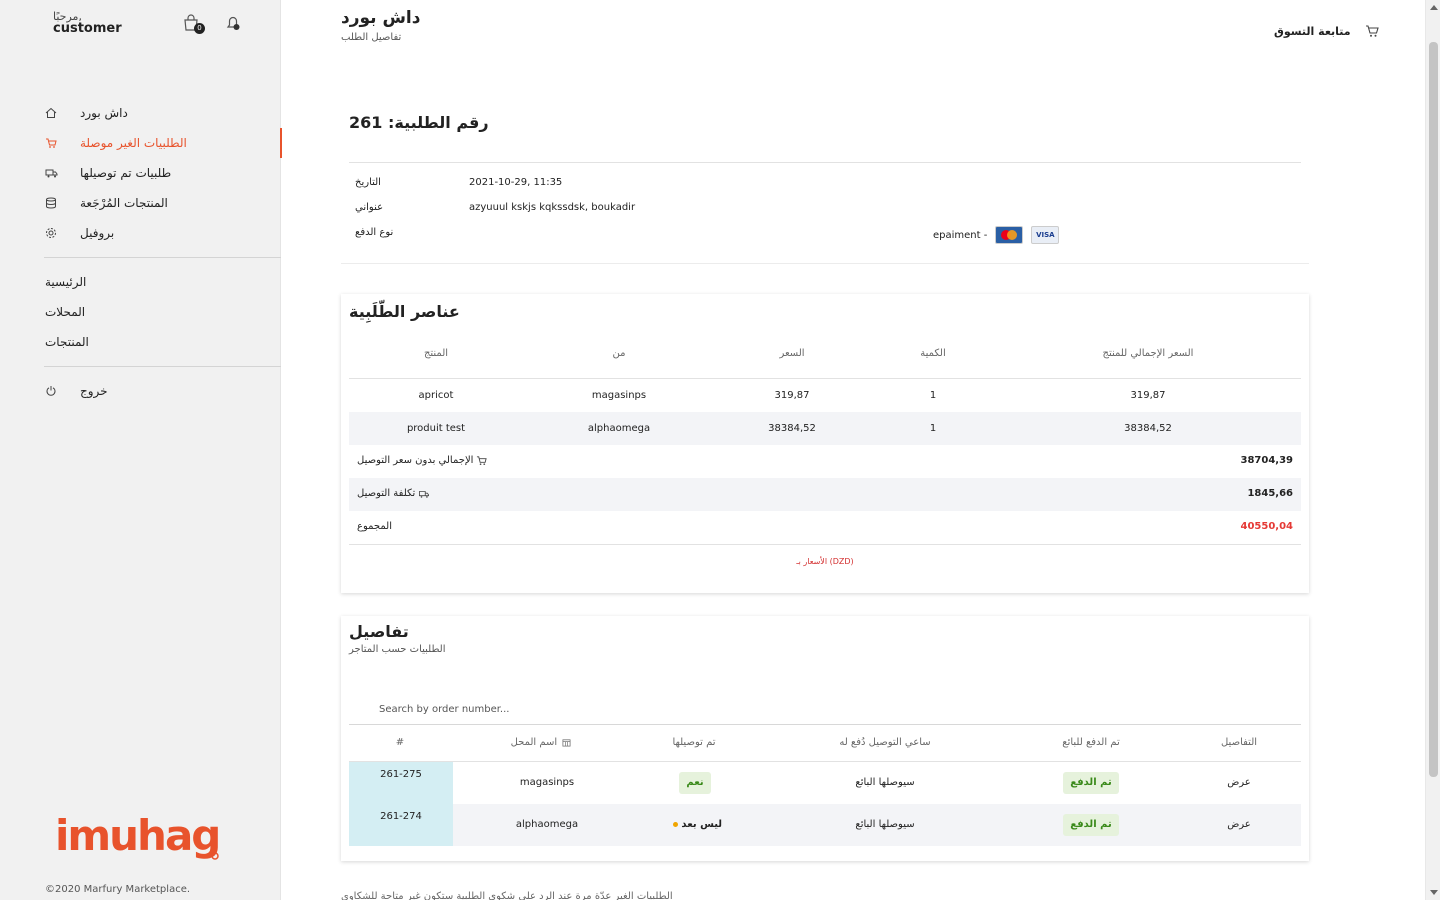  Describe the element at coordinates (393, 493) in the screenshot. I see `shipping-label: تكلفة التوصيل` at that location.